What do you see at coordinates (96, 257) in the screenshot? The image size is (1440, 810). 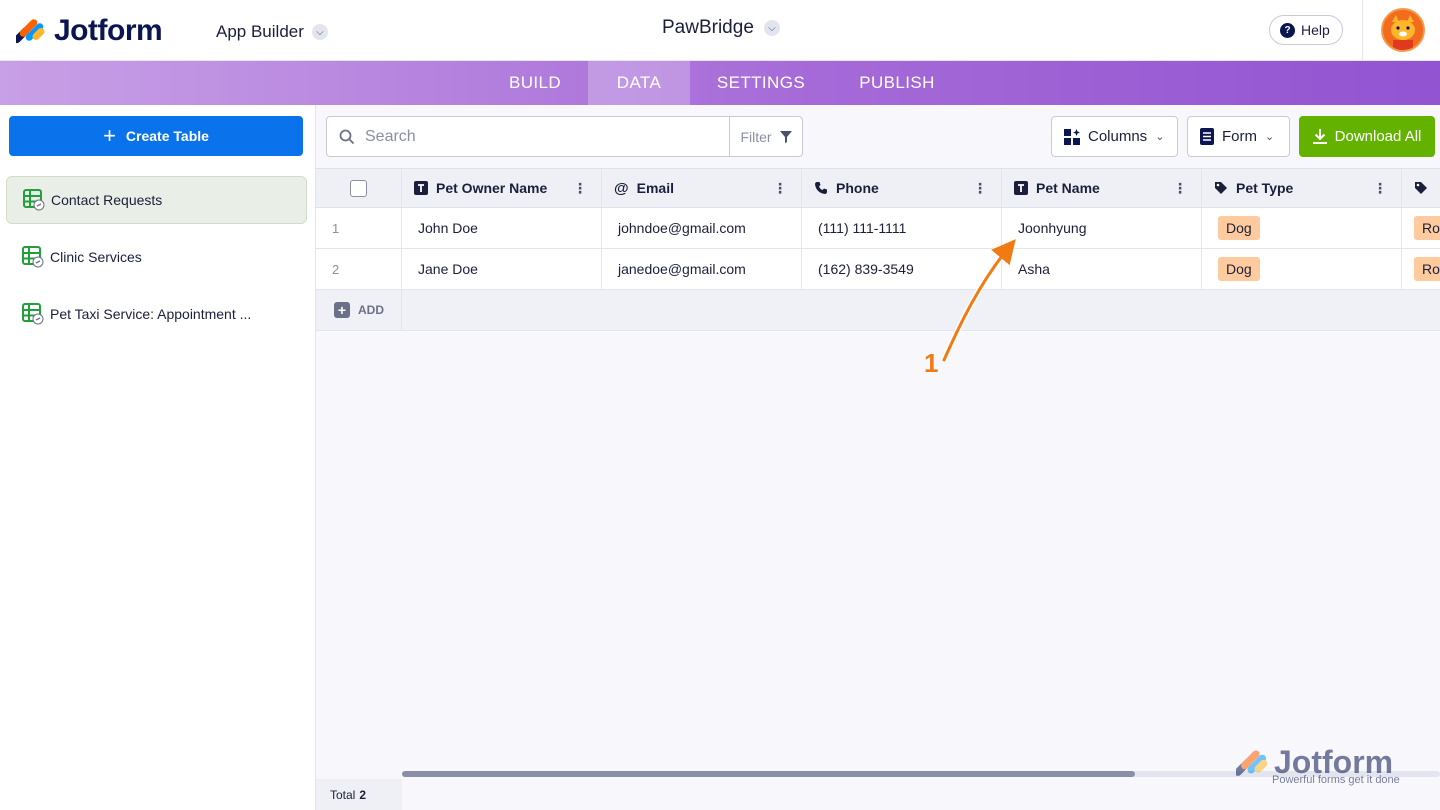 I see `sidebar-item-label: Clinic Services` at bounding box center [96, 257].